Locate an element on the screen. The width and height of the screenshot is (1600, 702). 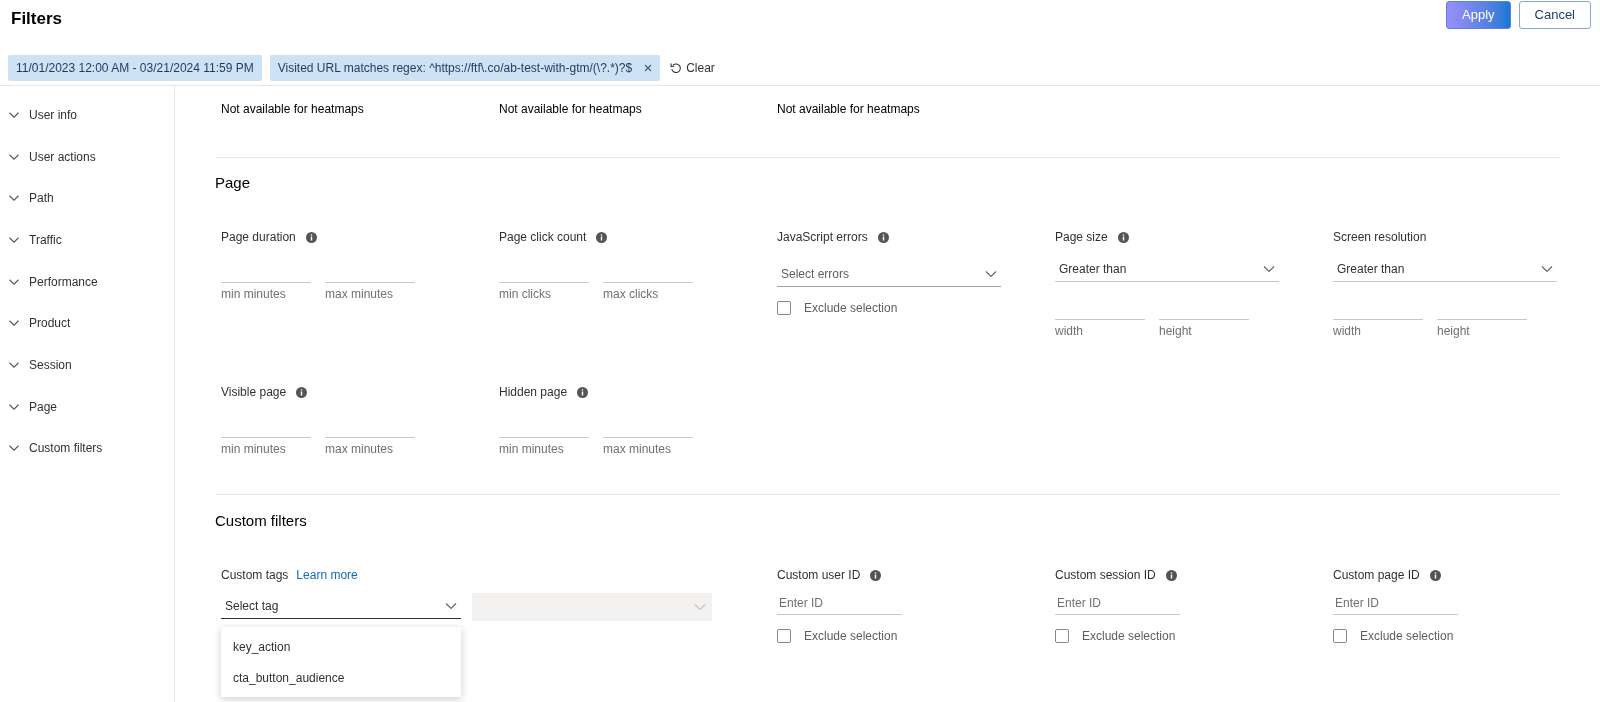
sidebar-item: Custom filters is located at coordinates (91, 448).